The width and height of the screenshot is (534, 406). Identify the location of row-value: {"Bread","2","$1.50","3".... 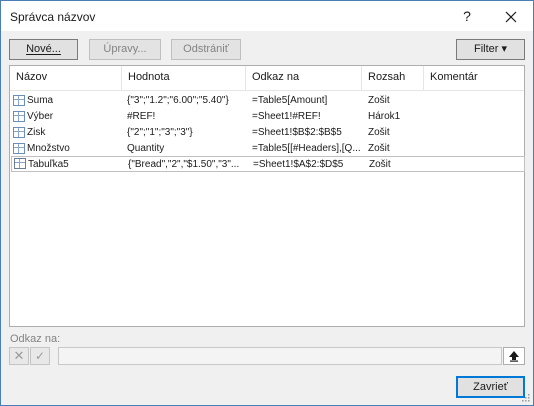
(184, 164).